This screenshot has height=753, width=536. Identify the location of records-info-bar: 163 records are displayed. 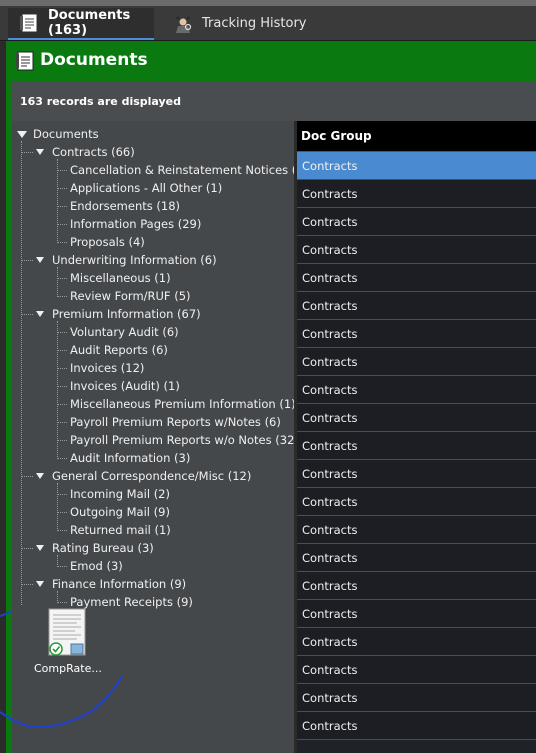
(274, 101).